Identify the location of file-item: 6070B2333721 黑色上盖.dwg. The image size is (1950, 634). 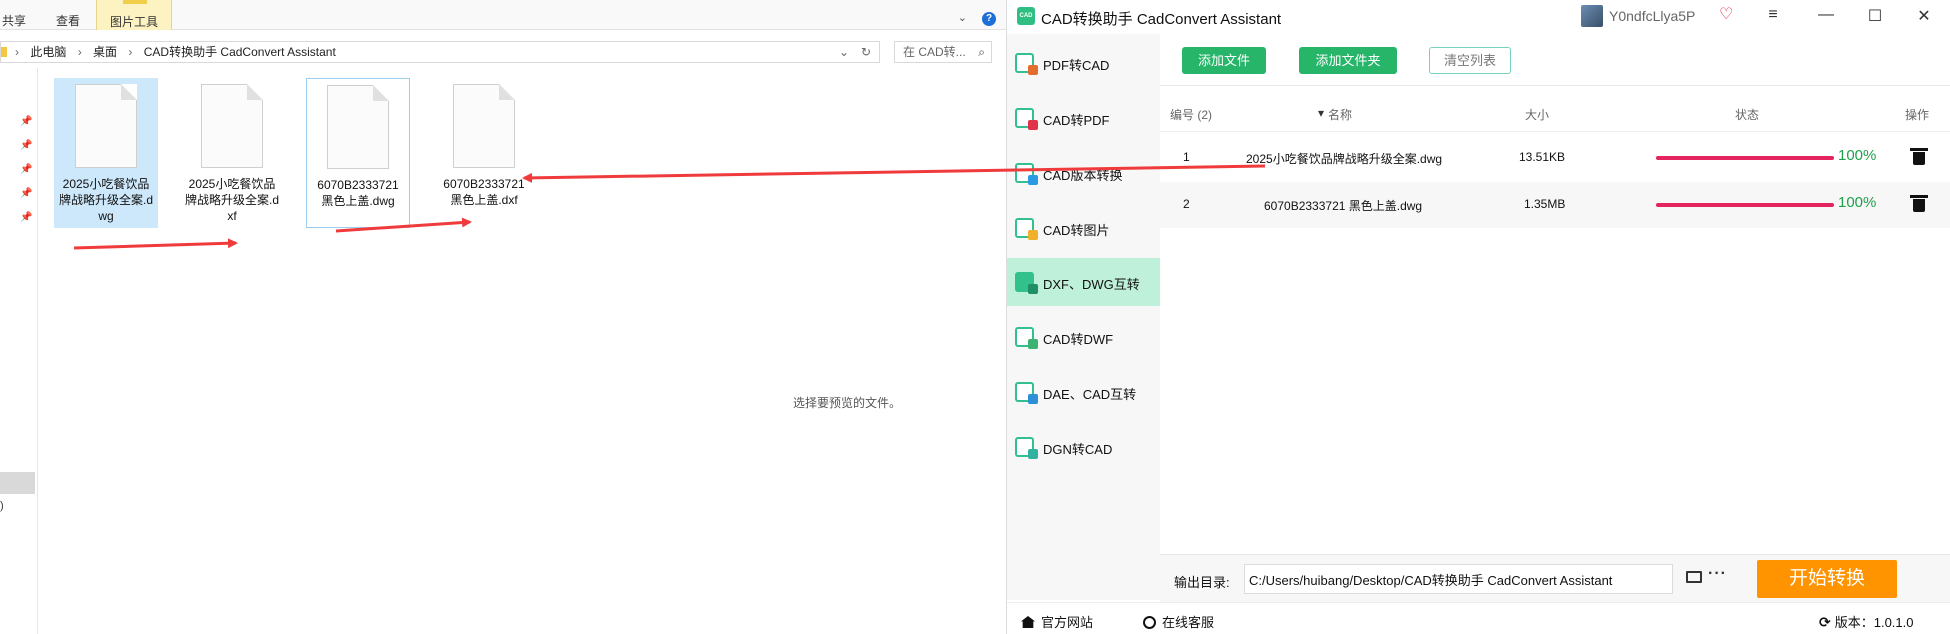
(358, 153).